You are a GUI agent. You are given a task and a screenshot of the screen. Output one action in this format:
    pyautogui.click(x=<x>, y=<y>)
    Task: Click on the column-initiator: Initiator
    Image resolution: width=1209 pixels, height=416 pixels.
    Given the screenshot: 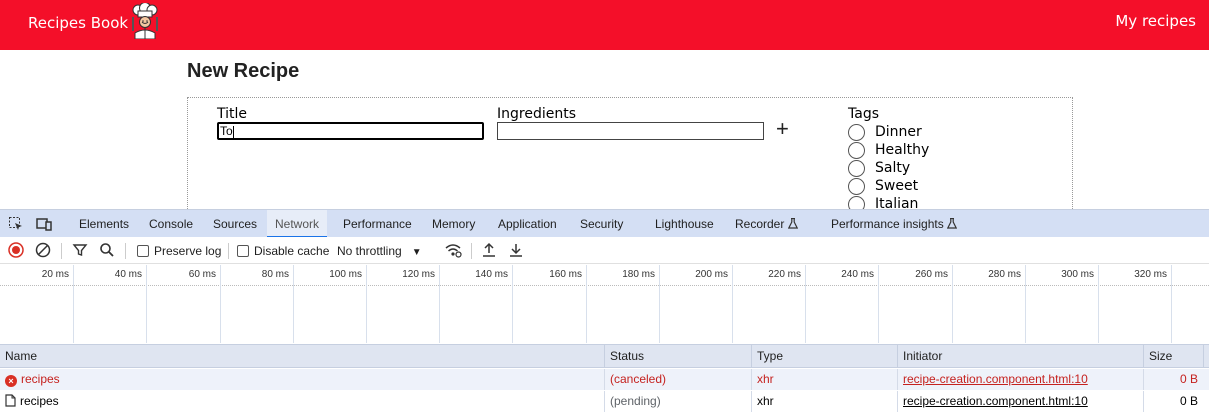 What is the action you would take?
    pyautogui.click(x=919, y=356)
    